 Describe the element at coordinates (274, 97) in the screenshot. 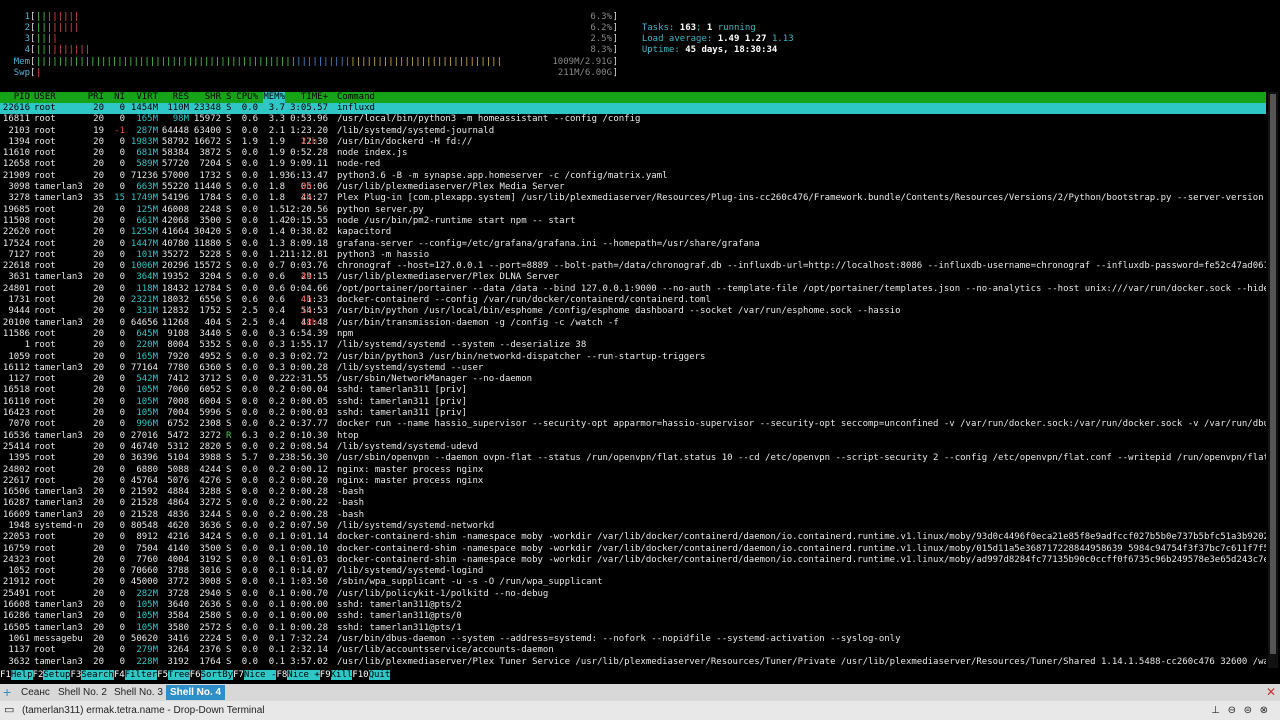

I see `col-mem: MEM%` at that location.